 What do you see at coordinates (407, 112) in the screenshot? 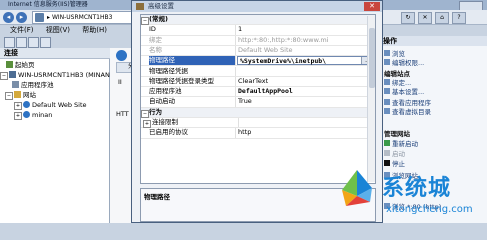
I see `action-view-virtual-dirs: 查看虚拟目录` at bounding box center [407, 112].